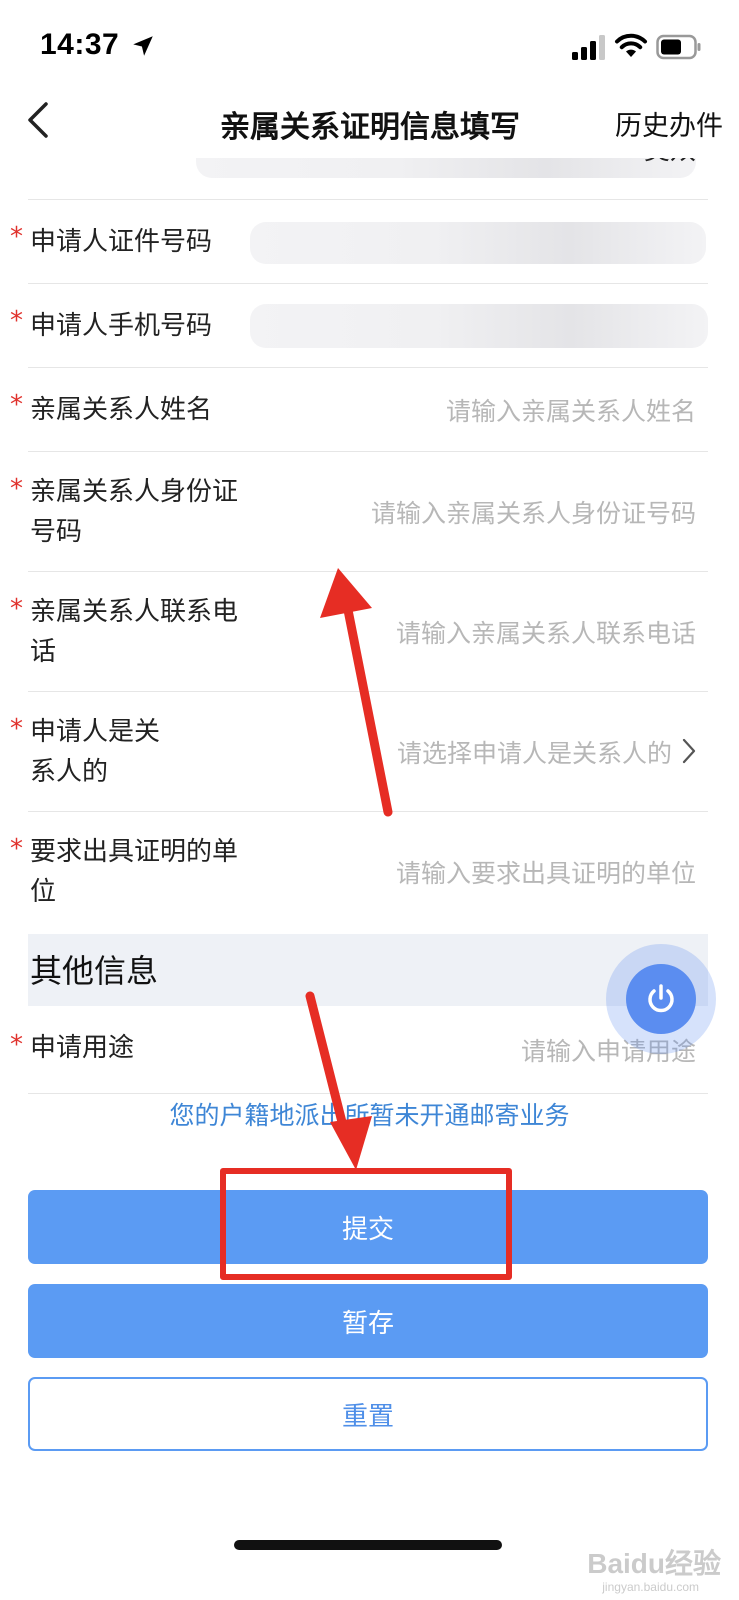  What do you see at coordinates (121, 410) in the screenshot?
I see `relative-name-label: 亲属关系人姓名` at bounding box center [121, 410].